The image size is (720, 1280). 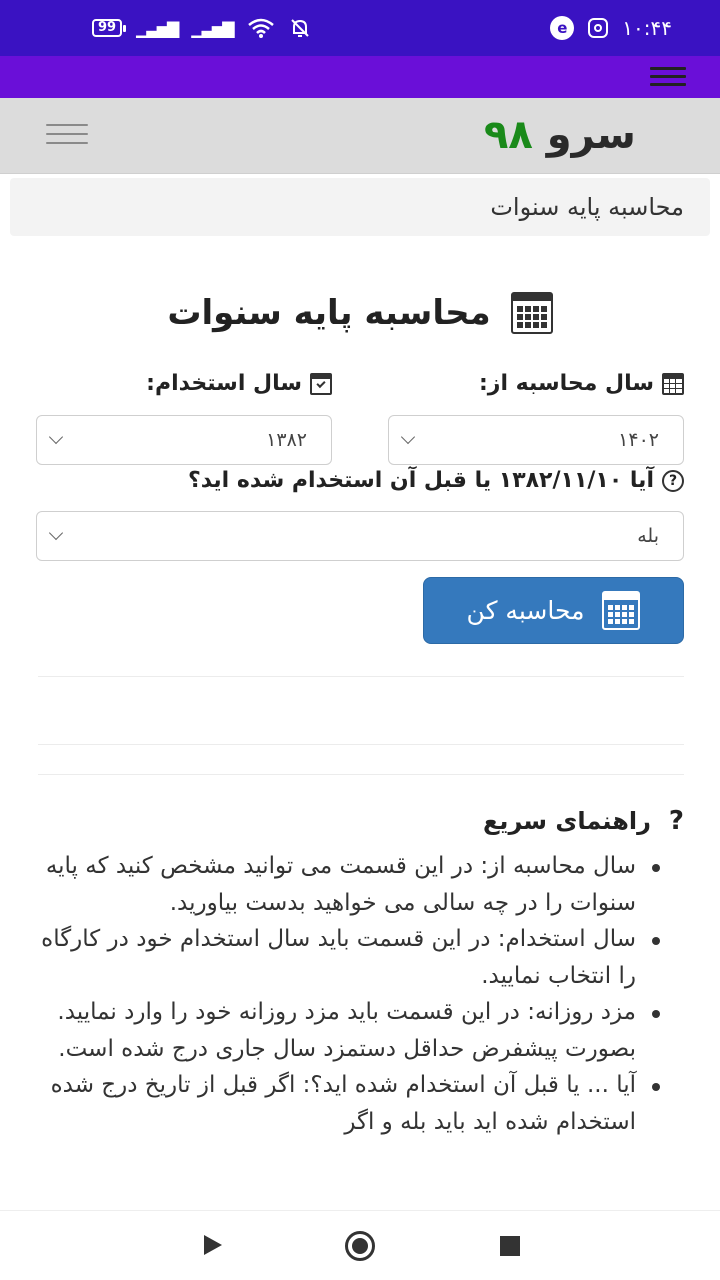 I want to click on hire-year-label: سال استخدام:, so click(x=239, y=383).